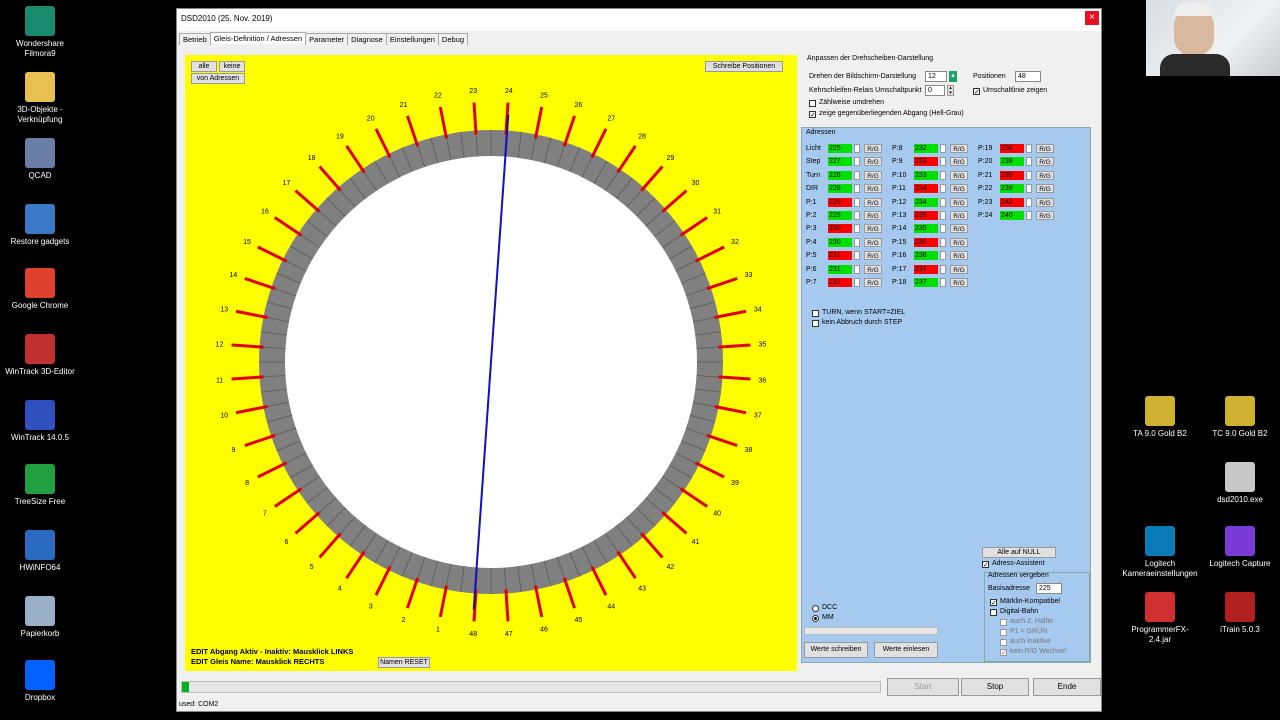  What do you see at coordinates (40, 159) in the screenshot?
I see `desktop-icon: QCAD` at bounding box center [40, 159].